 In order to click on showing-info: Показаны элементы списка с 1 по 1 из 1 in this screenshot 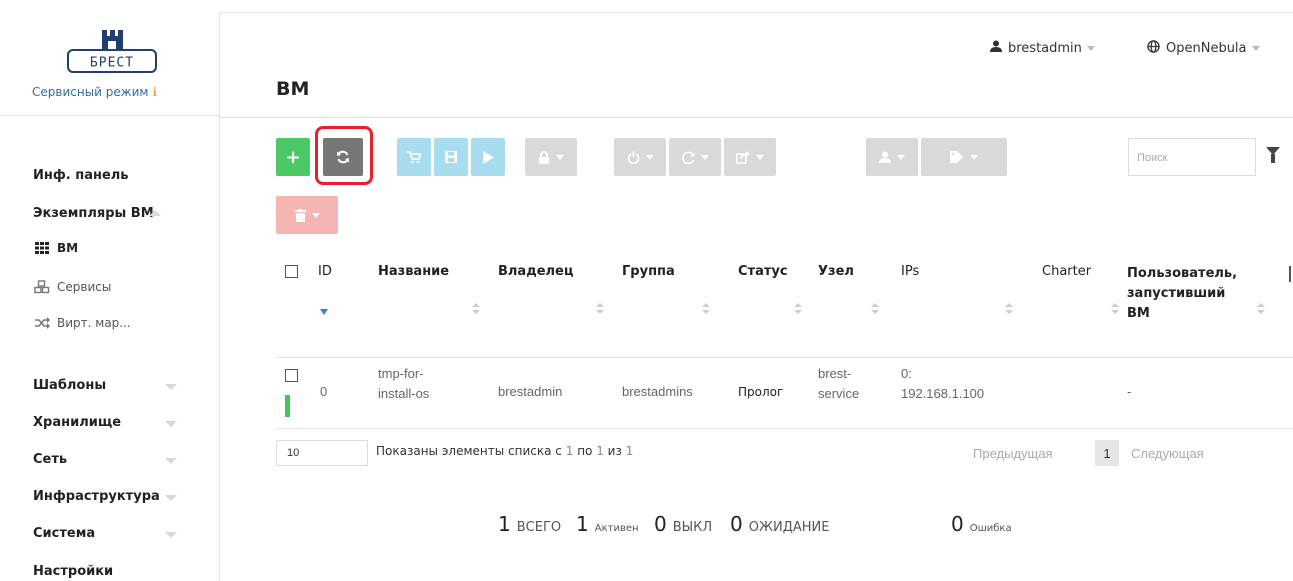, I will do `click(504, 451)`.